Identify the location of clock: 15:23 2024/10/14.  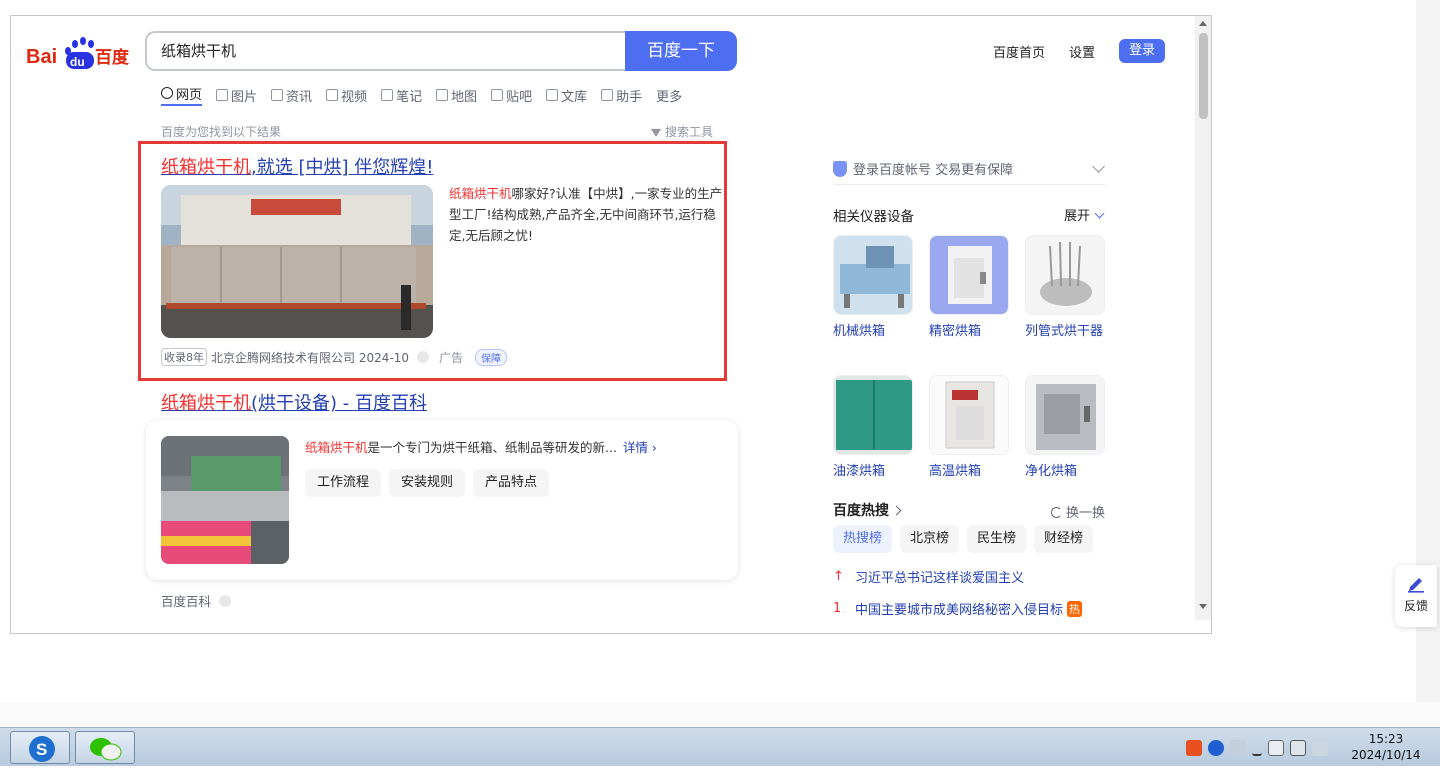
(1386, 747).